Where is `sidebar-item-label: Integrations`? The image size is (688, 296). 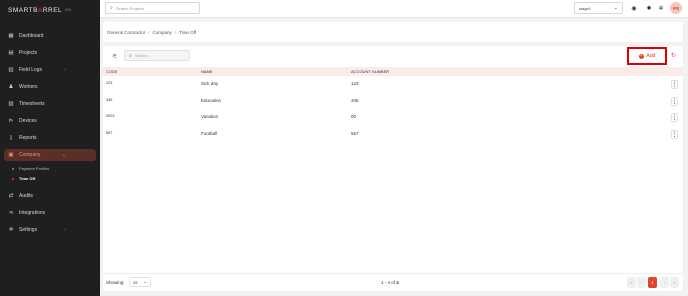
sidebar-item-label: Integrations is located at coordinates (32, 213).